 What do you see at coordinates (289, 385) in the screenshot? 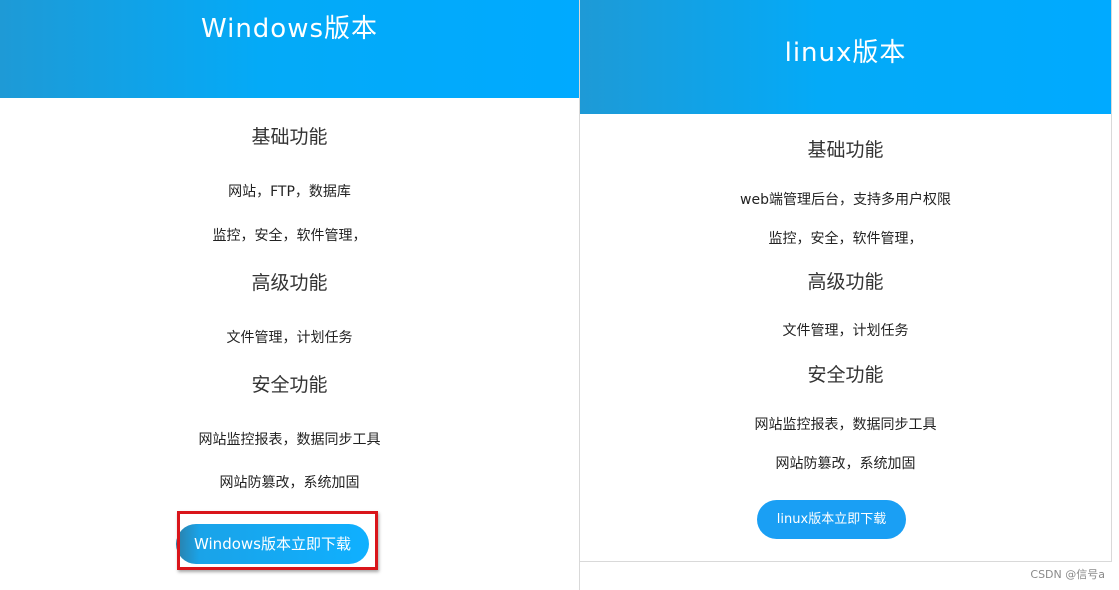
I see `windows-section-security: 安全功能` at bounding box center [289, 385].